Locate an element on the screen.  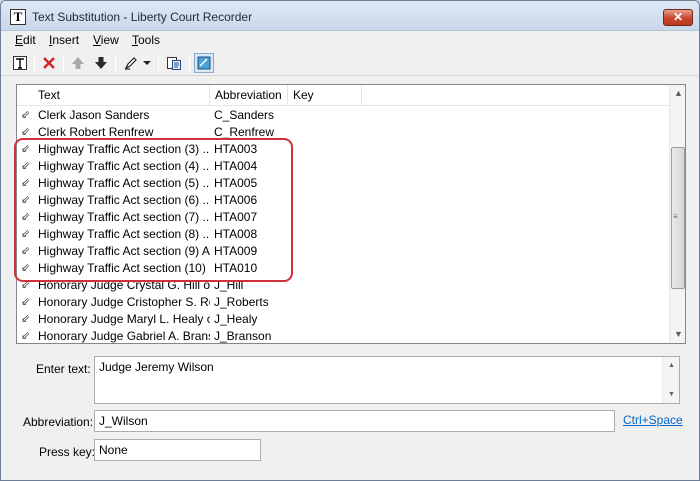
row-abbreviation: HTA003 is located at coordinates (236, 149).